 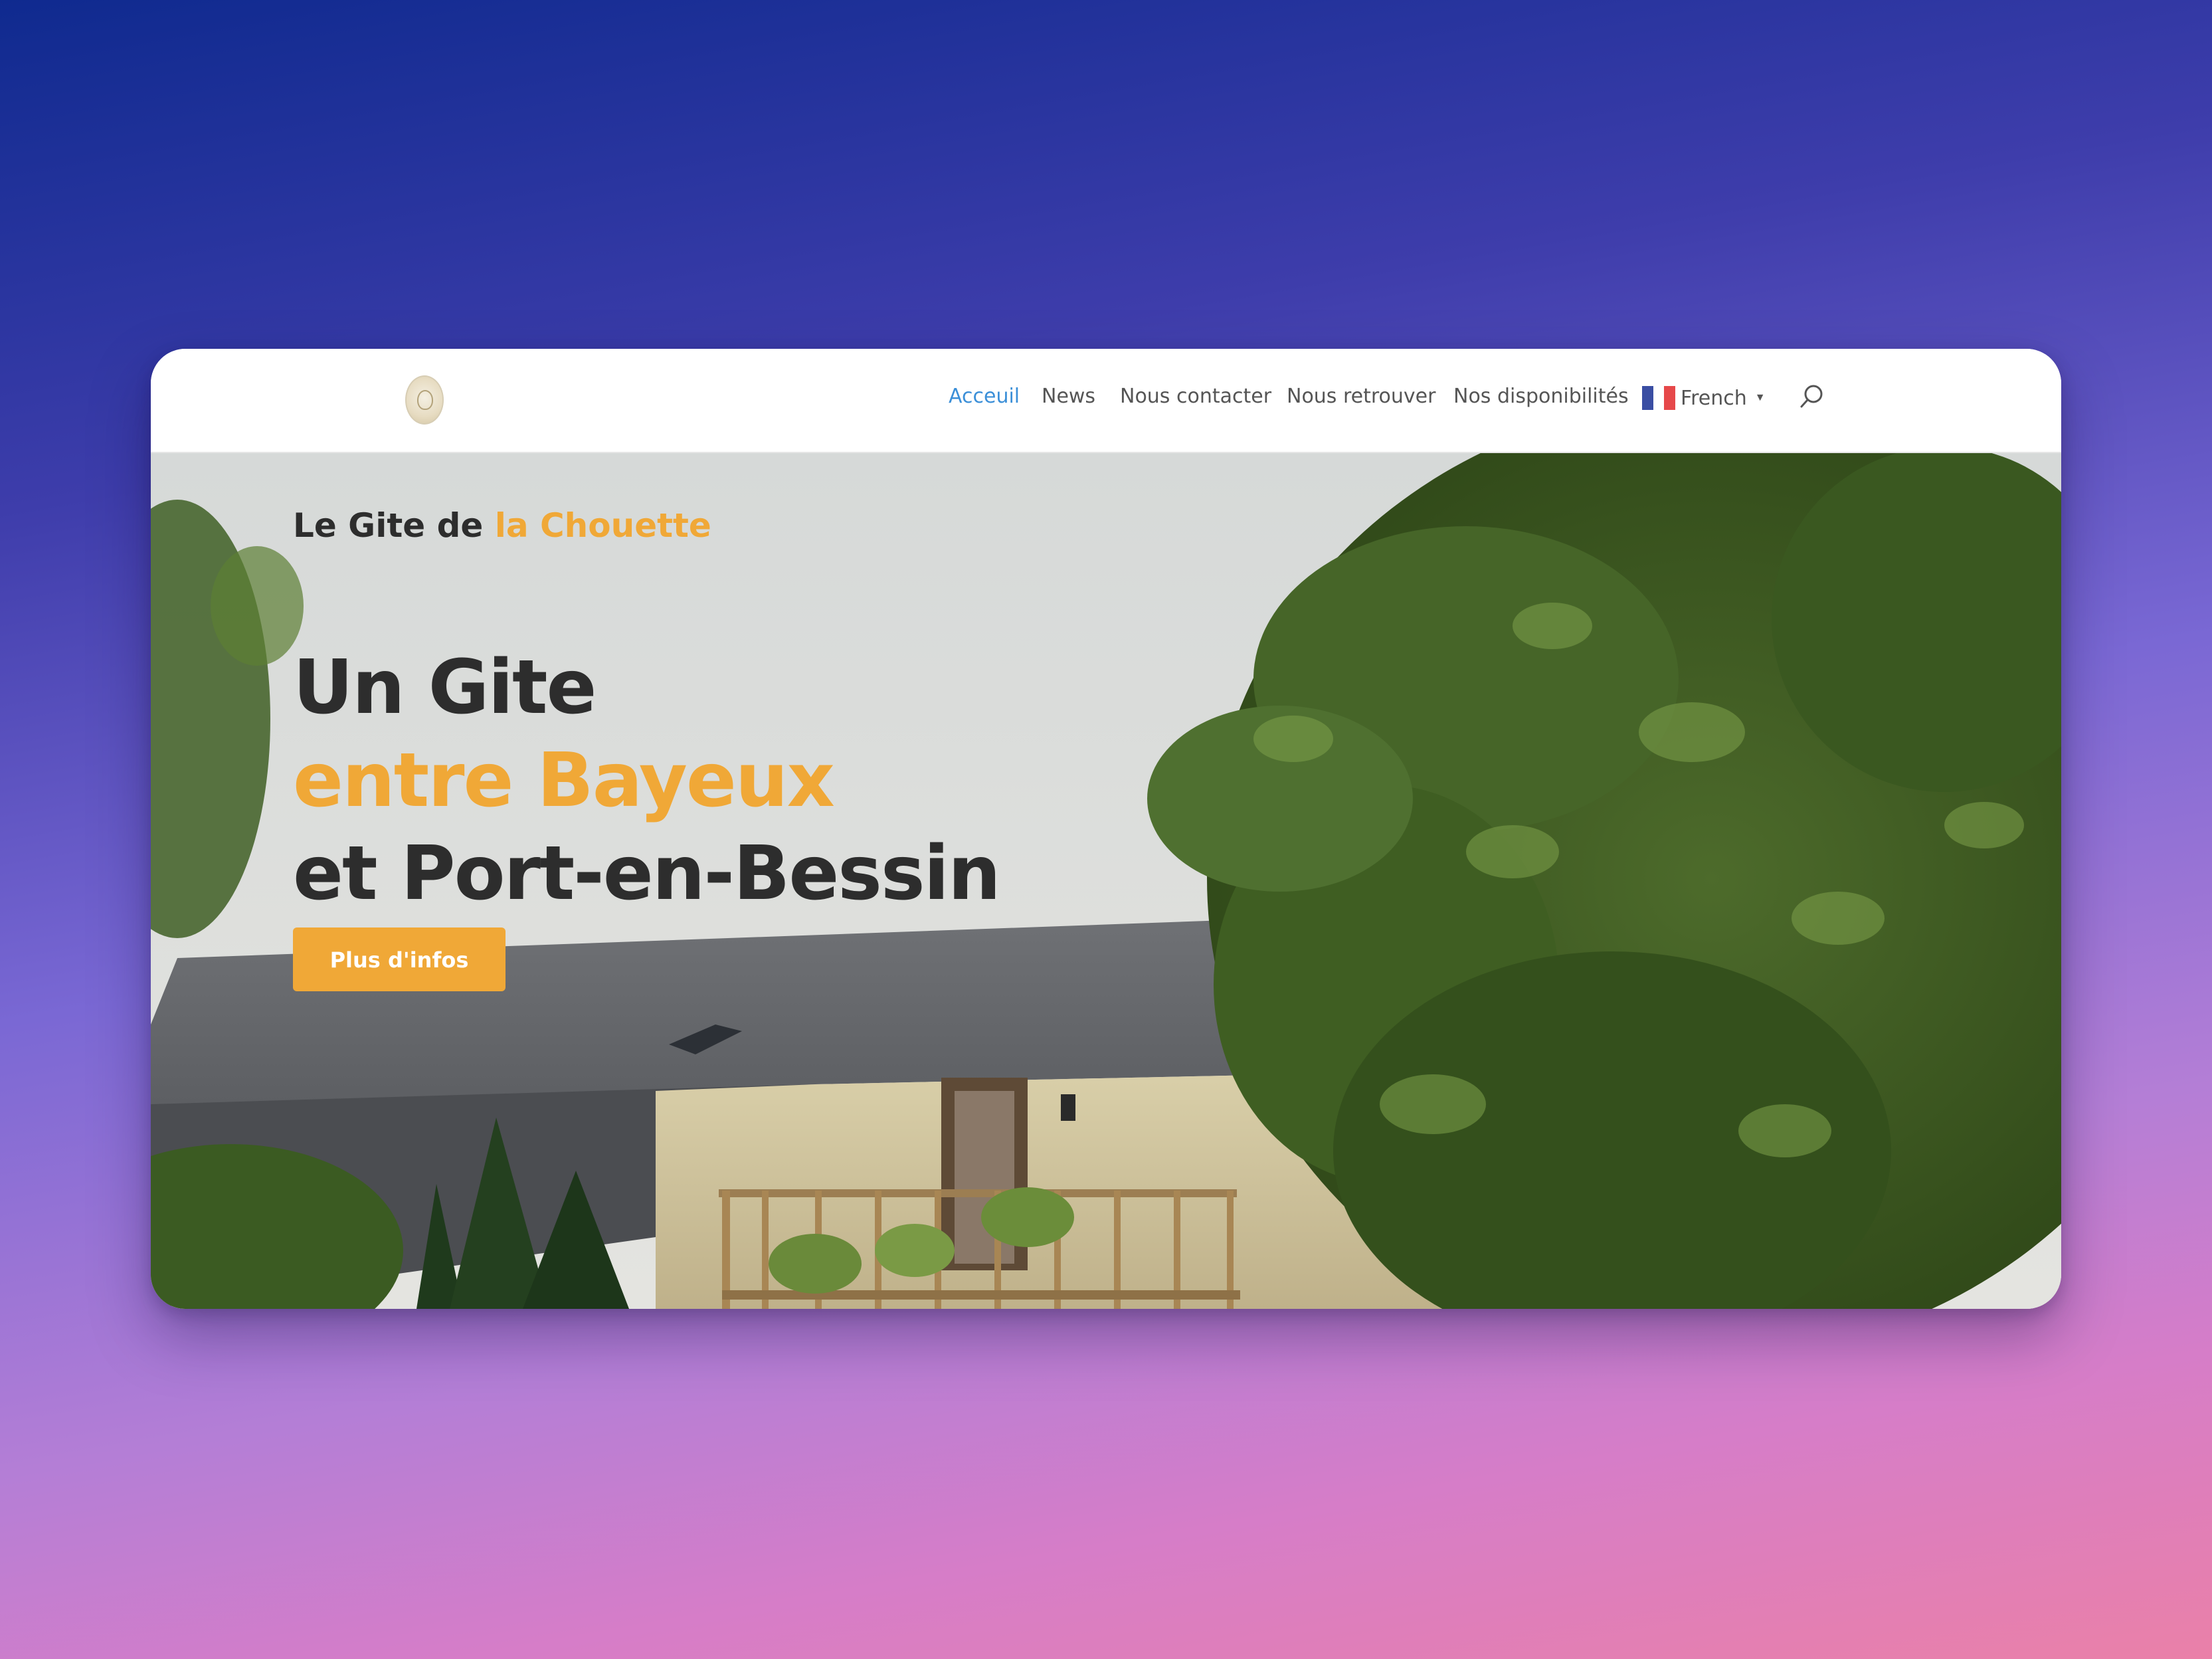 What do you see at coordinates (394, 525) in the screenshot?
I see `kicker-prefix: Le Gite de` at bounding box center [394, 525].